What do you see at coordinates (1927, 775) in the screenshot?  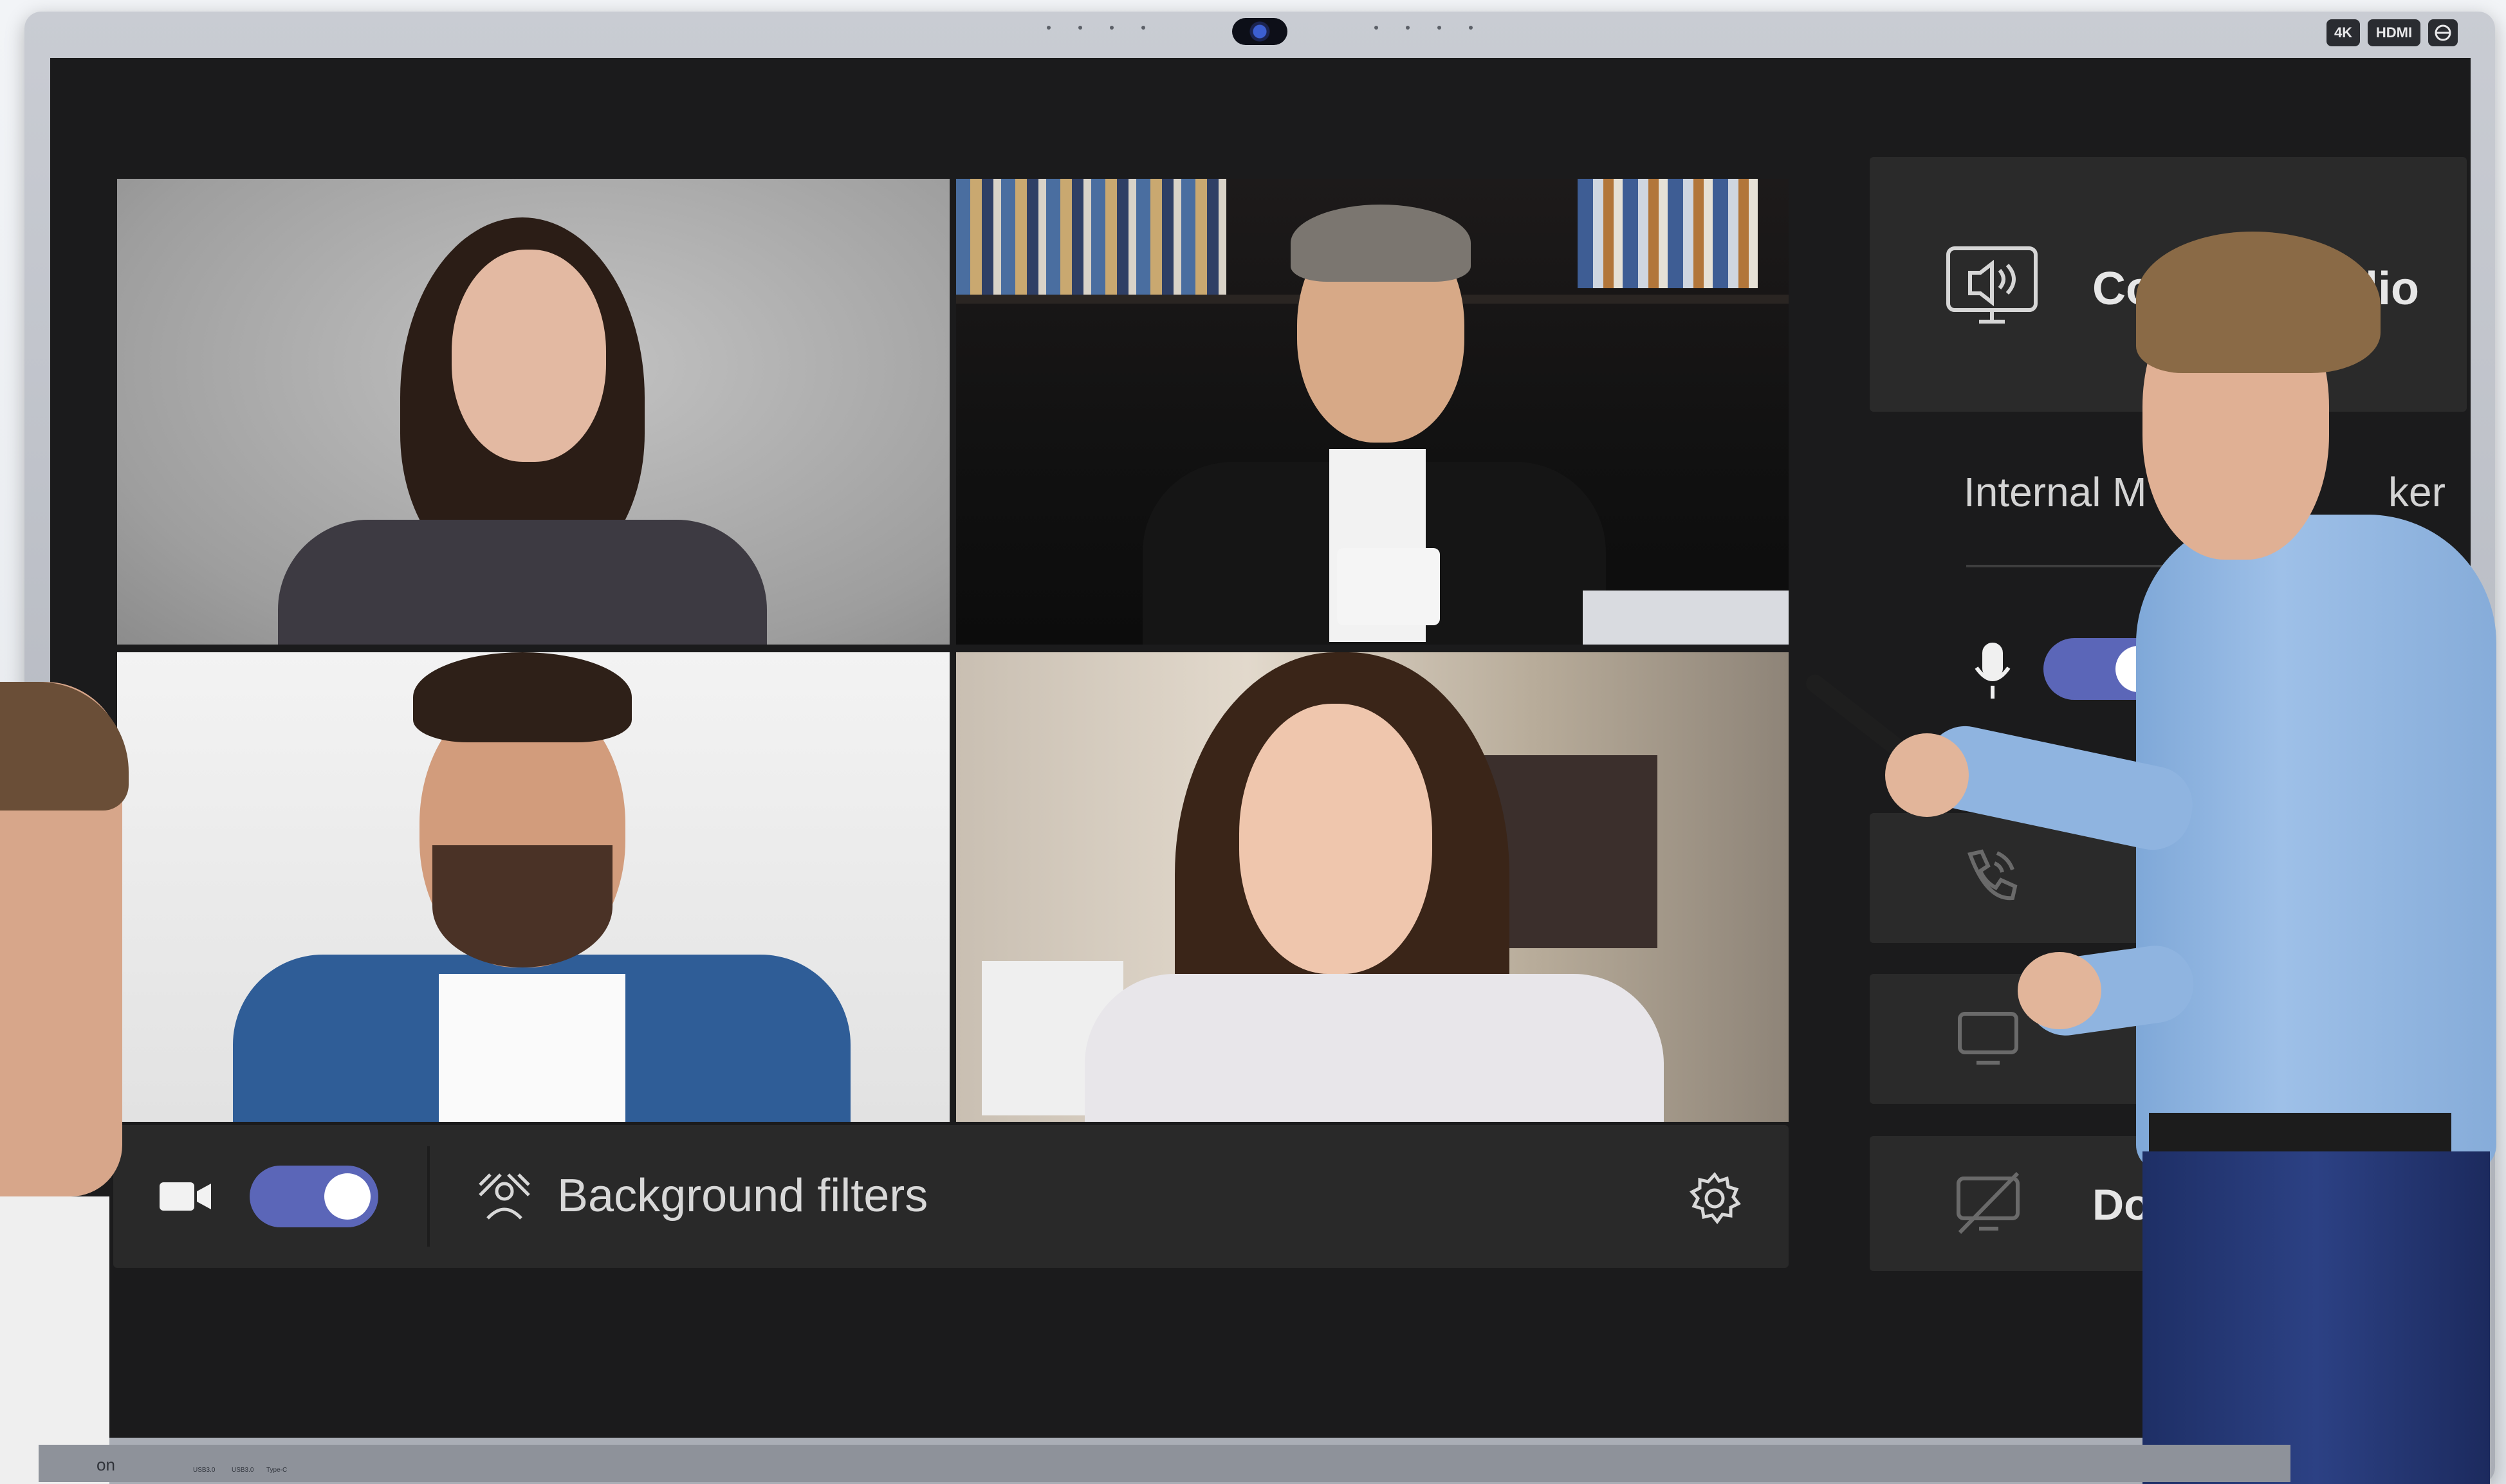 I see `presenter-hand` at bounding box center [1927, 775].